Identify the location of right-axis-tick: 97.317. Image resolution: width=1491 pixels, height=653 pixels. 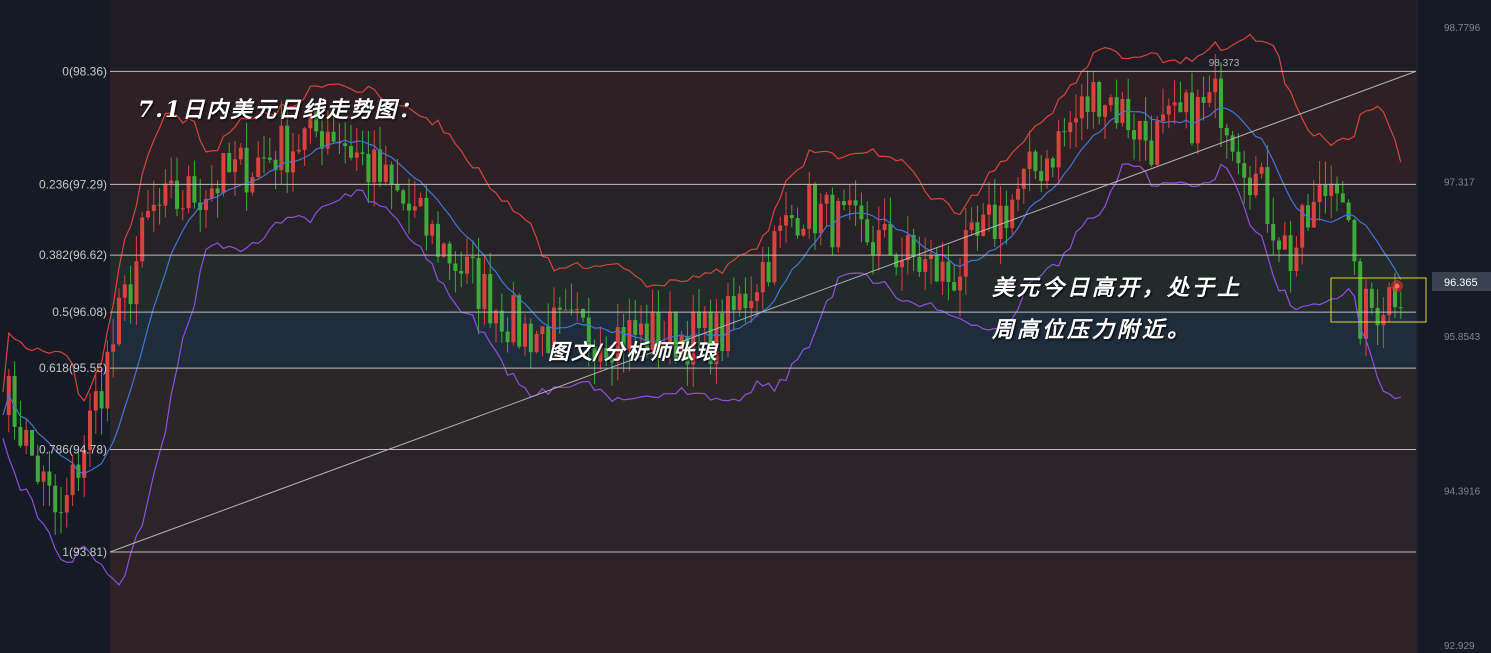
(1459, 182).